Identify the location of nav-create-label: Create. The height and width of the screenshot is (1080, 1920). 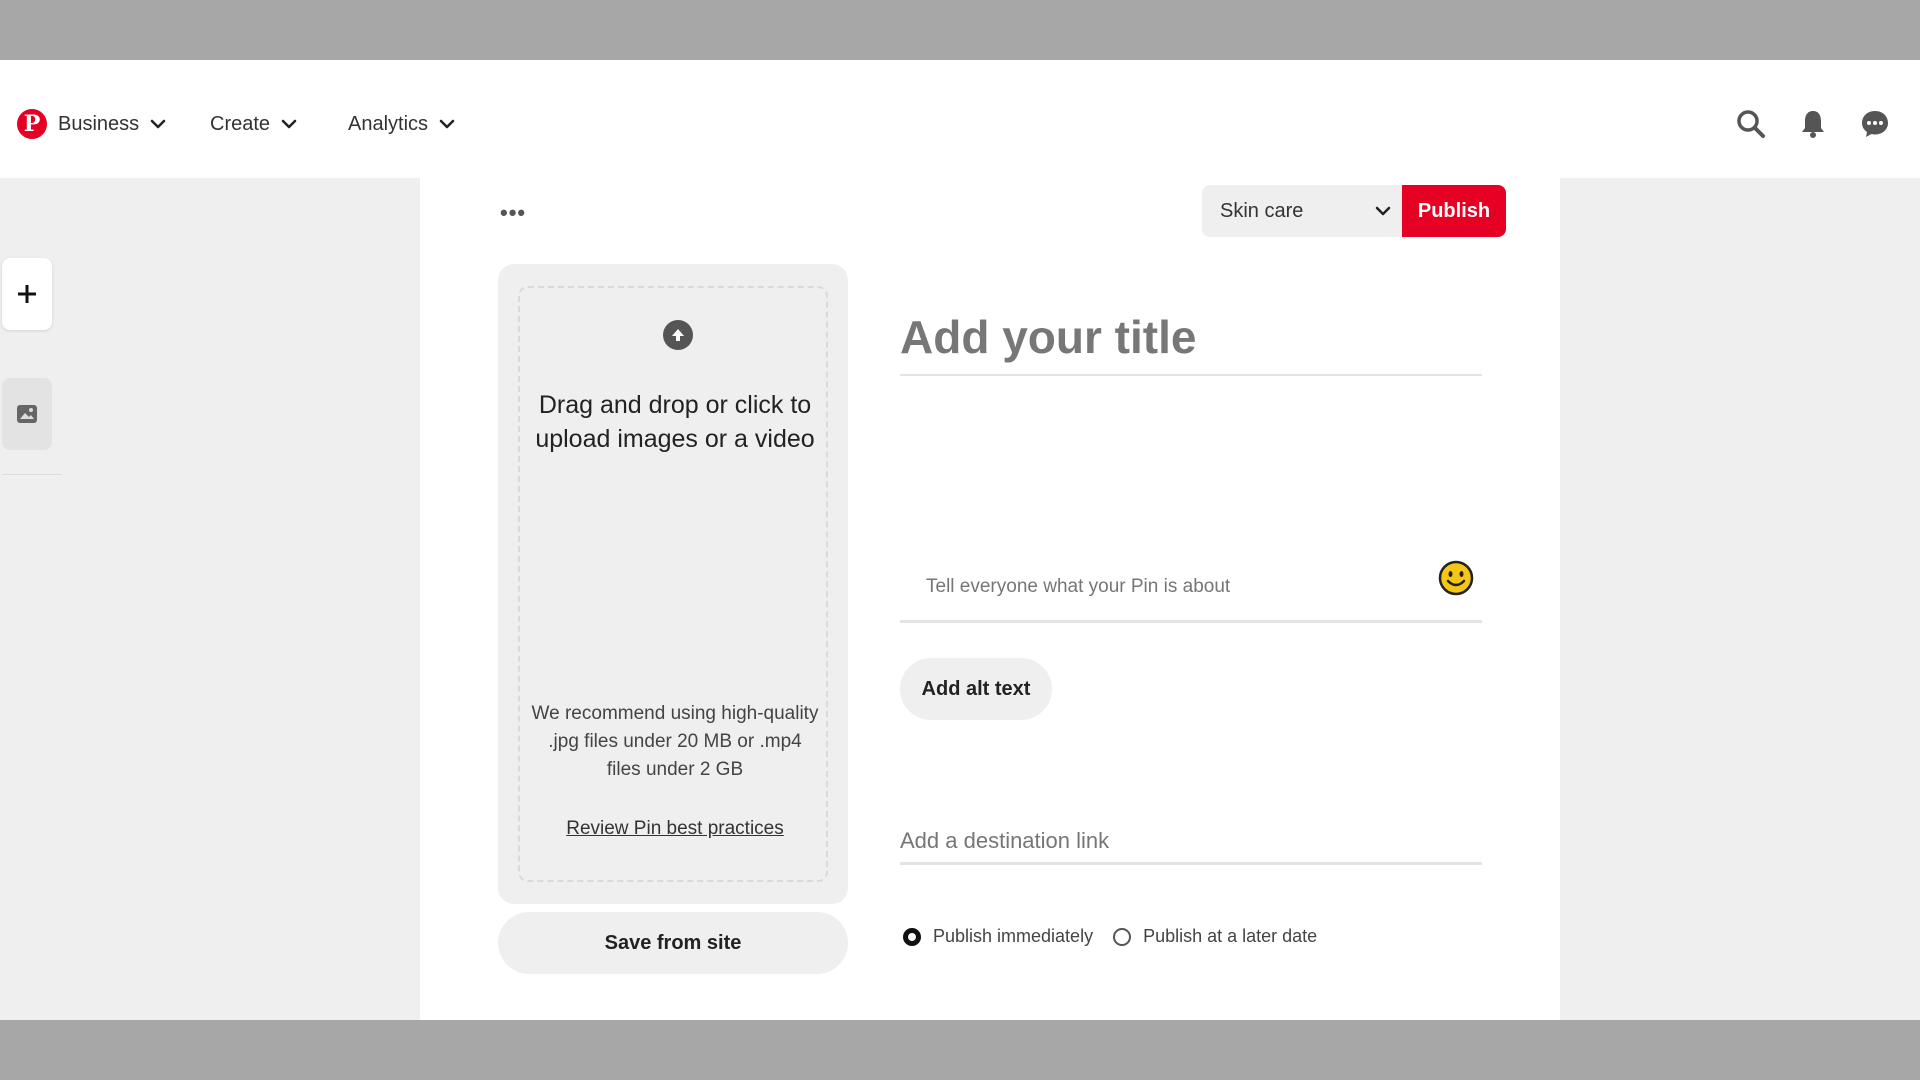
(240, 123).